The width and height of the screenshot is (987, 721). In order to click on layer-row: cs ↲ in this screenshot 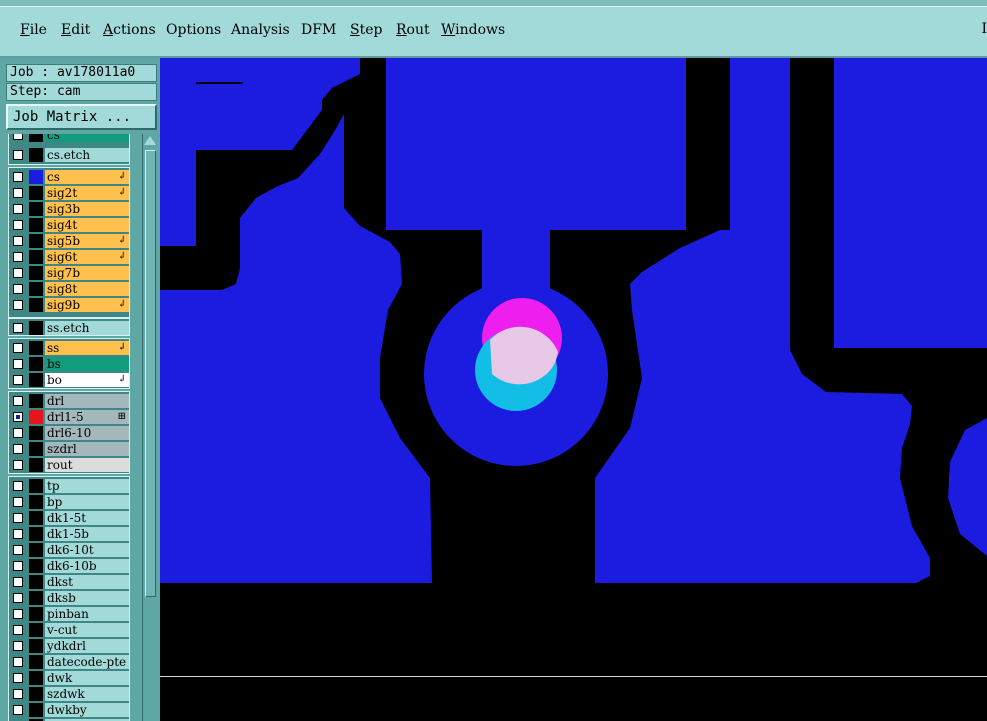, I will do `click(69, 177)`.